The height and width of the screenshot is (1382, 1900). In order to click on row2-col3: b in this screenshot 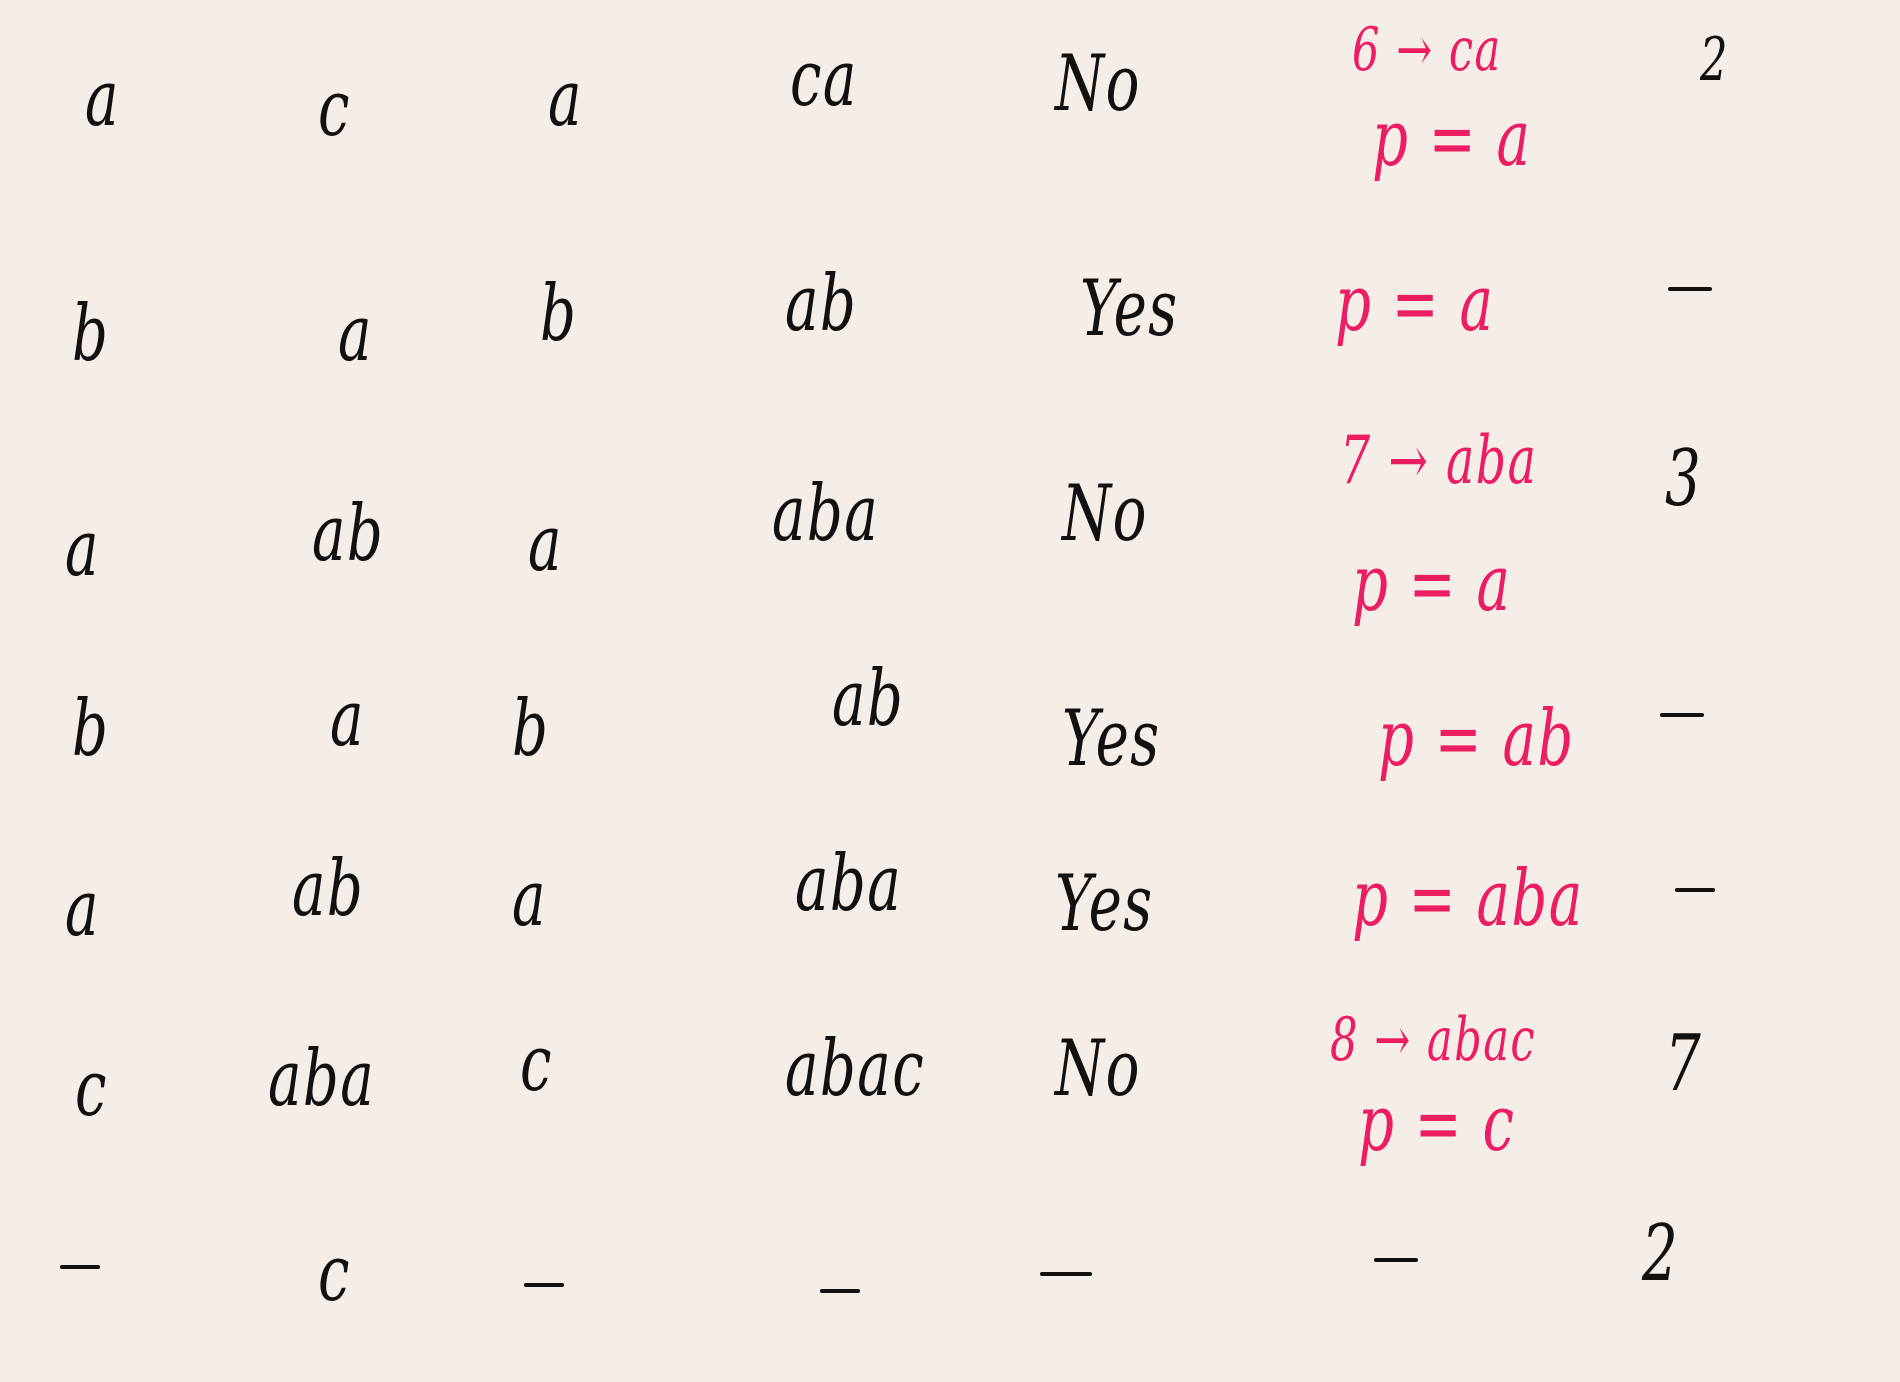, I will do `click(559, 314)`.